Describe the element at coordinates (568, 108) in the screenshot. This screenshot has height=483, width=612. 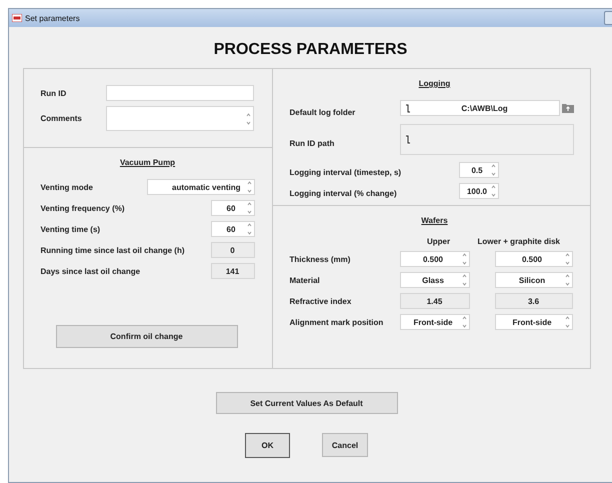
I see `folder-icon` at that location.